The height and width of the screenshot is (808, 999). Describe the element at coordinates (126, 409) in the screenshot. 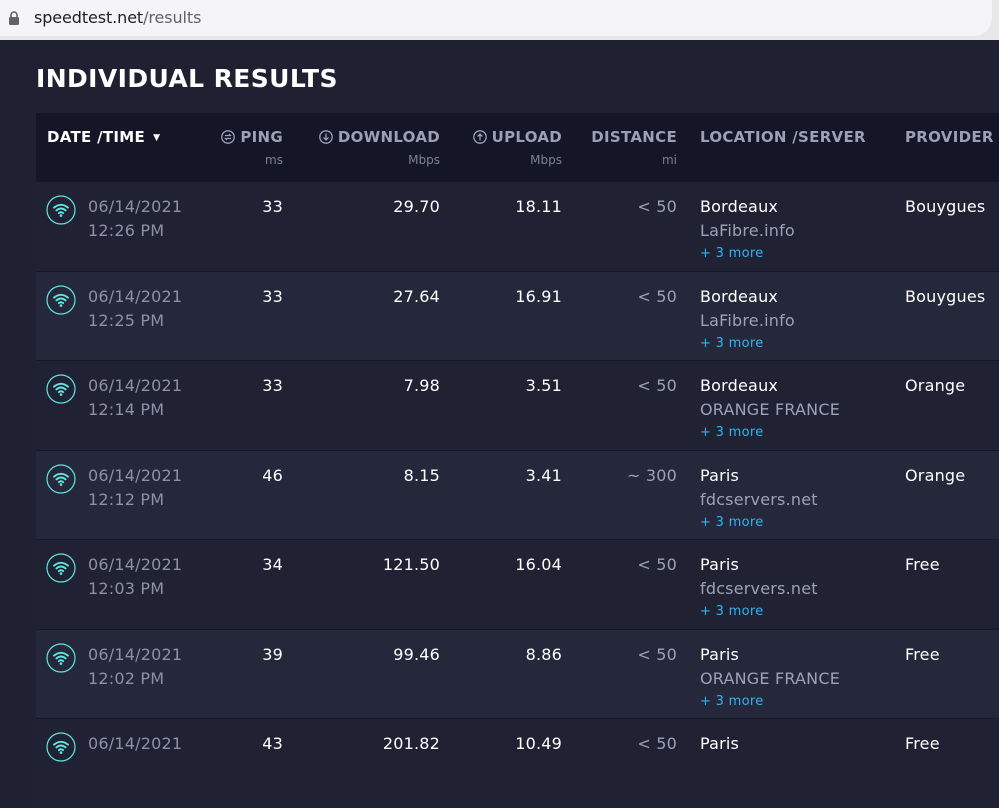

I see `result-time: 12:14 PM` at that location.